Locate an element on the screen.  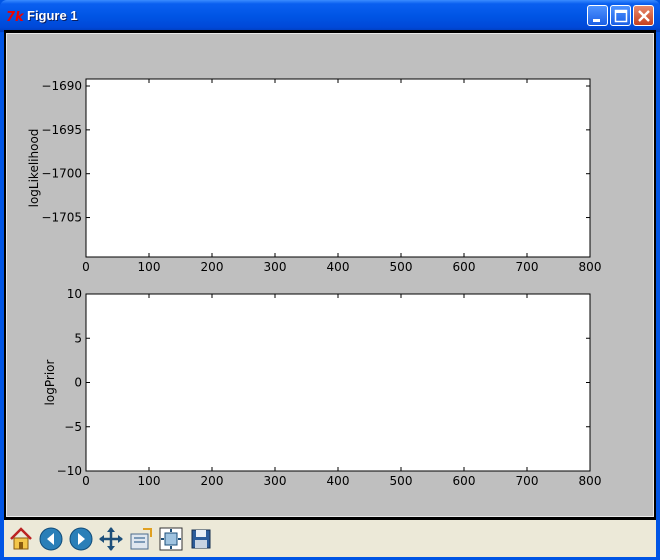
navigation-toolbar is located at coordinates (330, 538).